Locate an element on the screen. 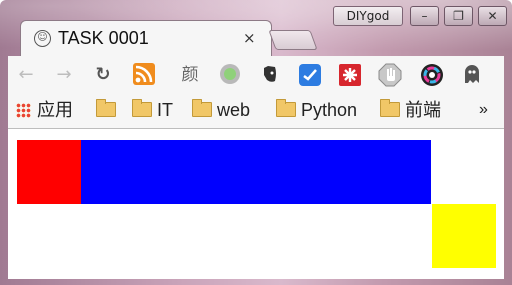 The width and height of the screenshot is (512, 285). profile-button: DIYgod is located at coordinates (368, 16).